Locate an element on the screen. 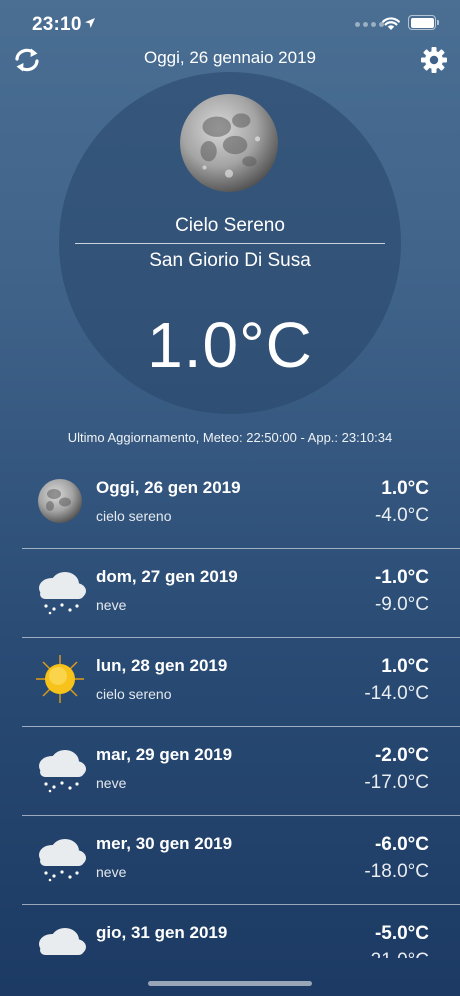  gear-icon is located at coordinates (434, 60).